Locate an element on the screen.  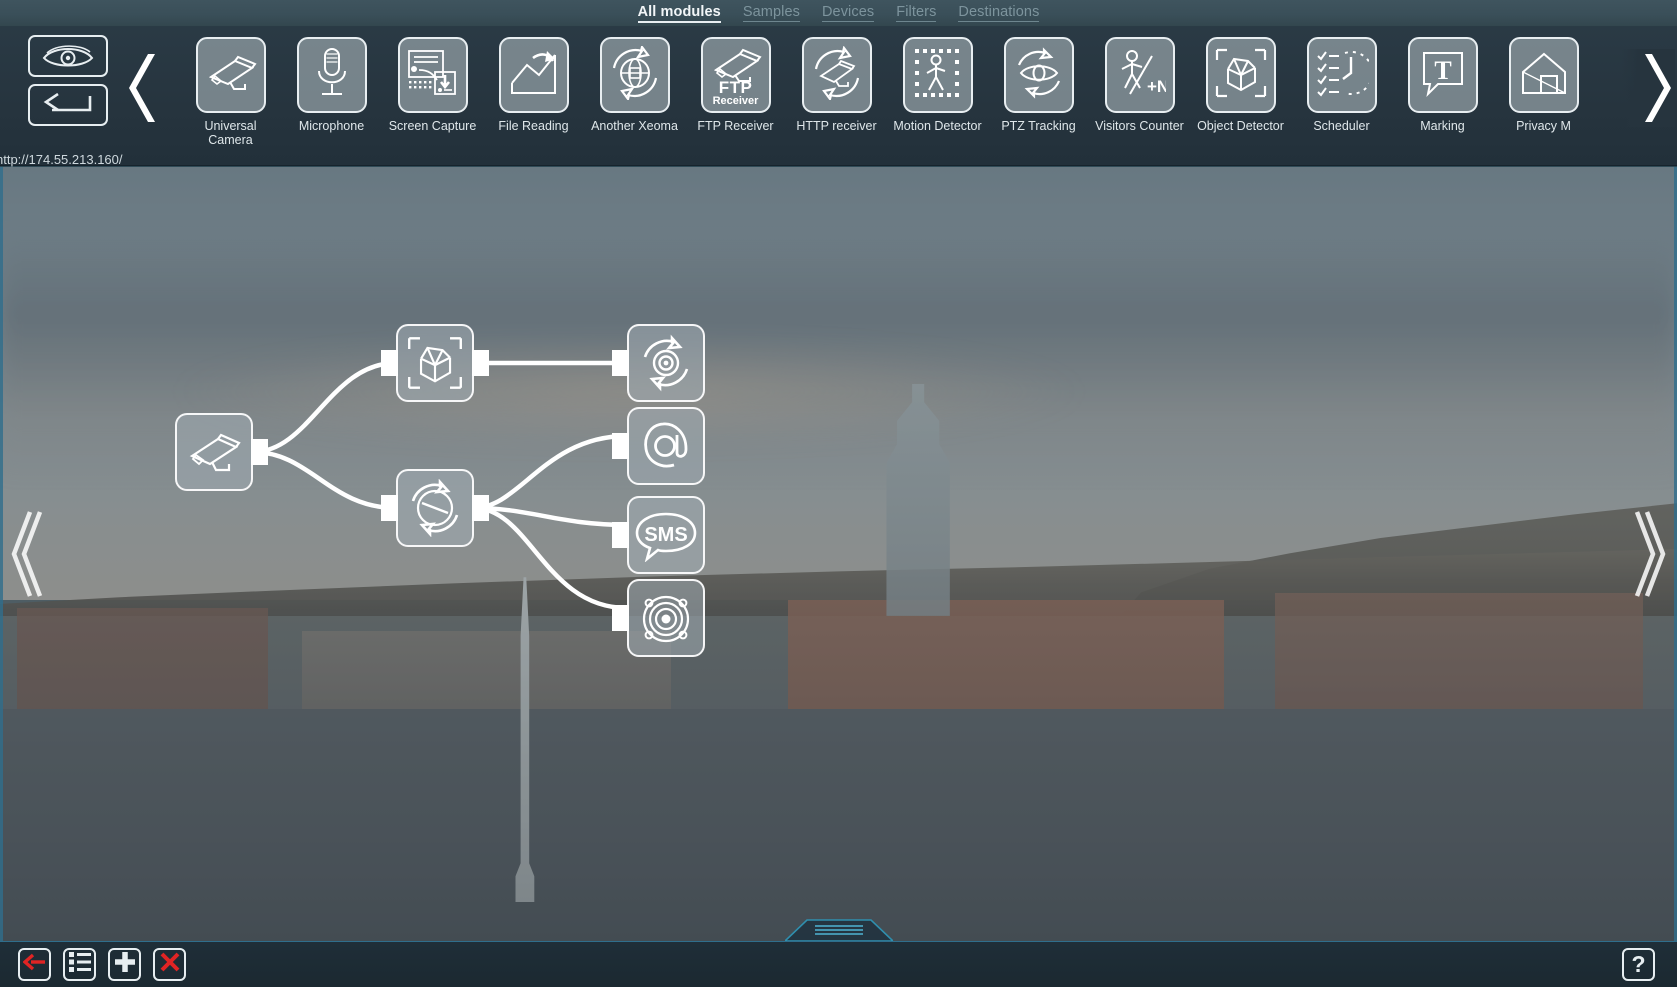
help-button: ? is located at coordinates (1638, 964).